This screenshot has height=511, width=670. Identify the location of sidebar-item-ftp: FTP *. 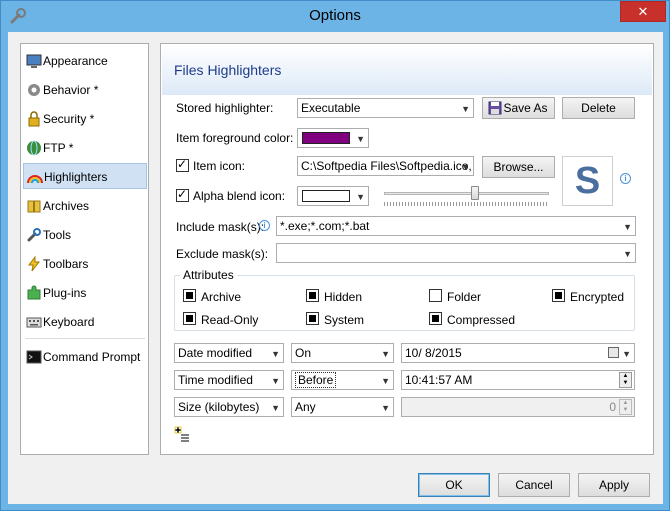
(85, 148).